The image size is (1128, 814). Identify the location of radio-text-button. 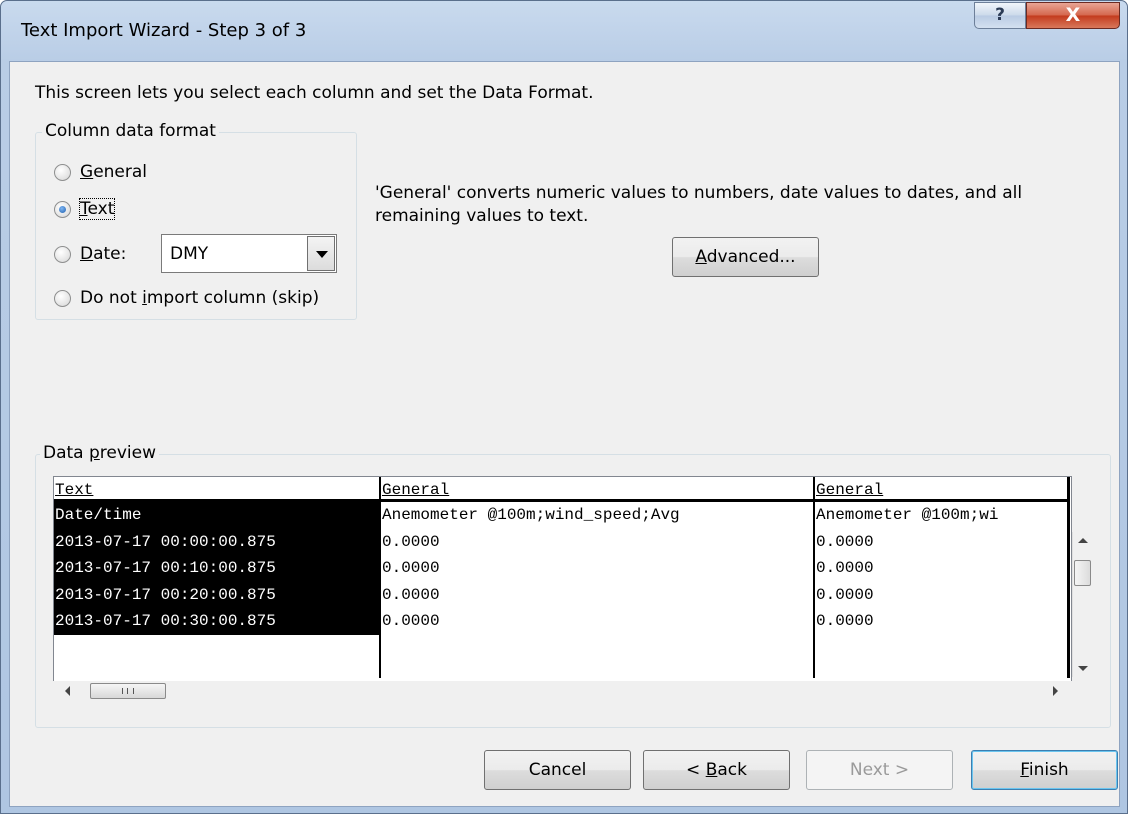
(62, 209).